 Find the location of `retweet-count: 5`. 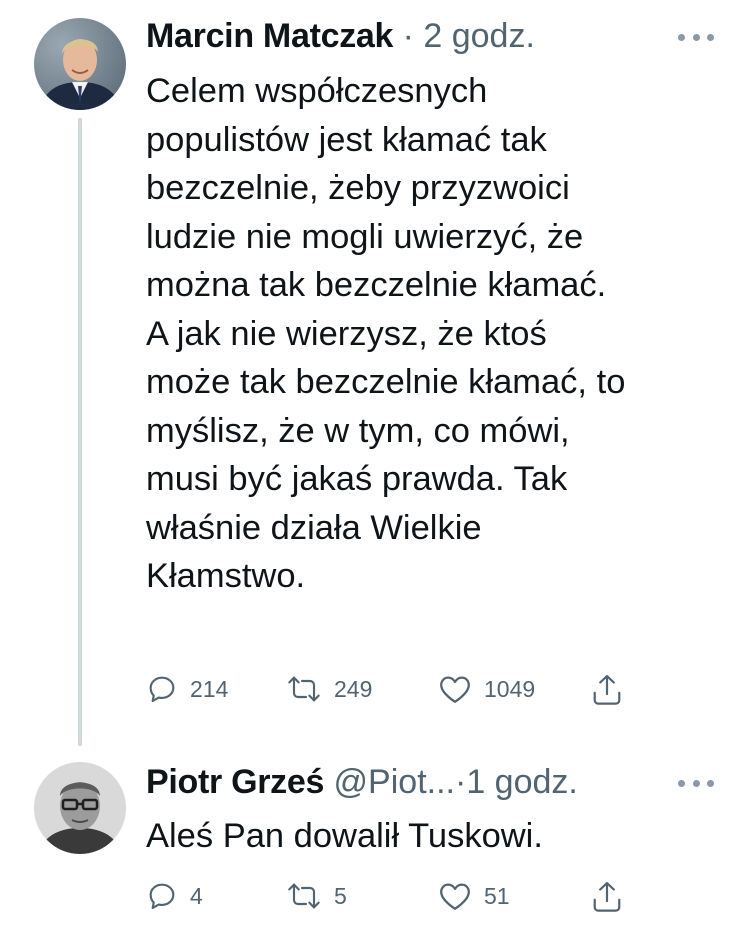

retweet-count: 5 is located at coordinates (340, 895).